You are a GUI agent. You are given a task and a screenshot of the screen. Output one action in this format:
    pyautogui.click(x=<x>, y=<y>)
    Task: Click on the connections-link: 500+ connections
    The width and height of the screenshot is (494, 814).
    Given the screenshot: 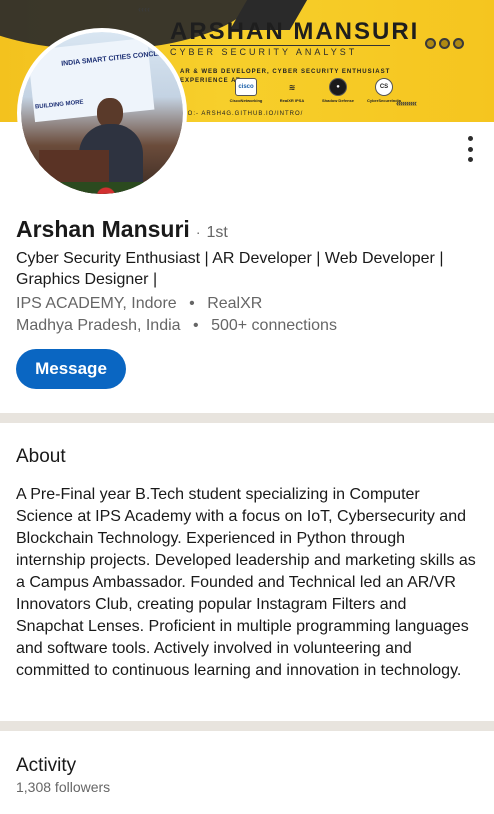 What is the action you would take?
    pyautogui.click(x=274, y=325)
    